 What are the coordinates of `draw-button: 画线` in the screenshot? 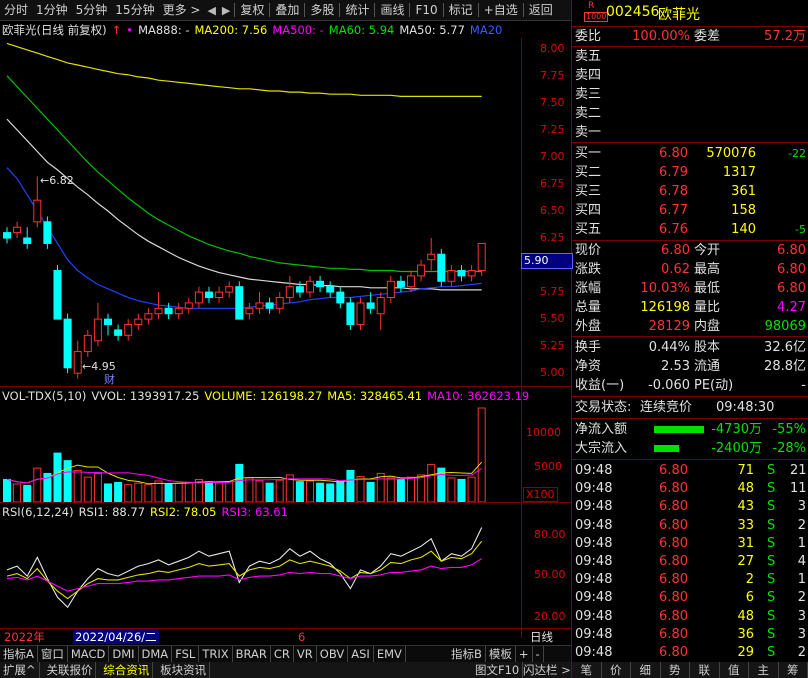 It's located at (392, 10).